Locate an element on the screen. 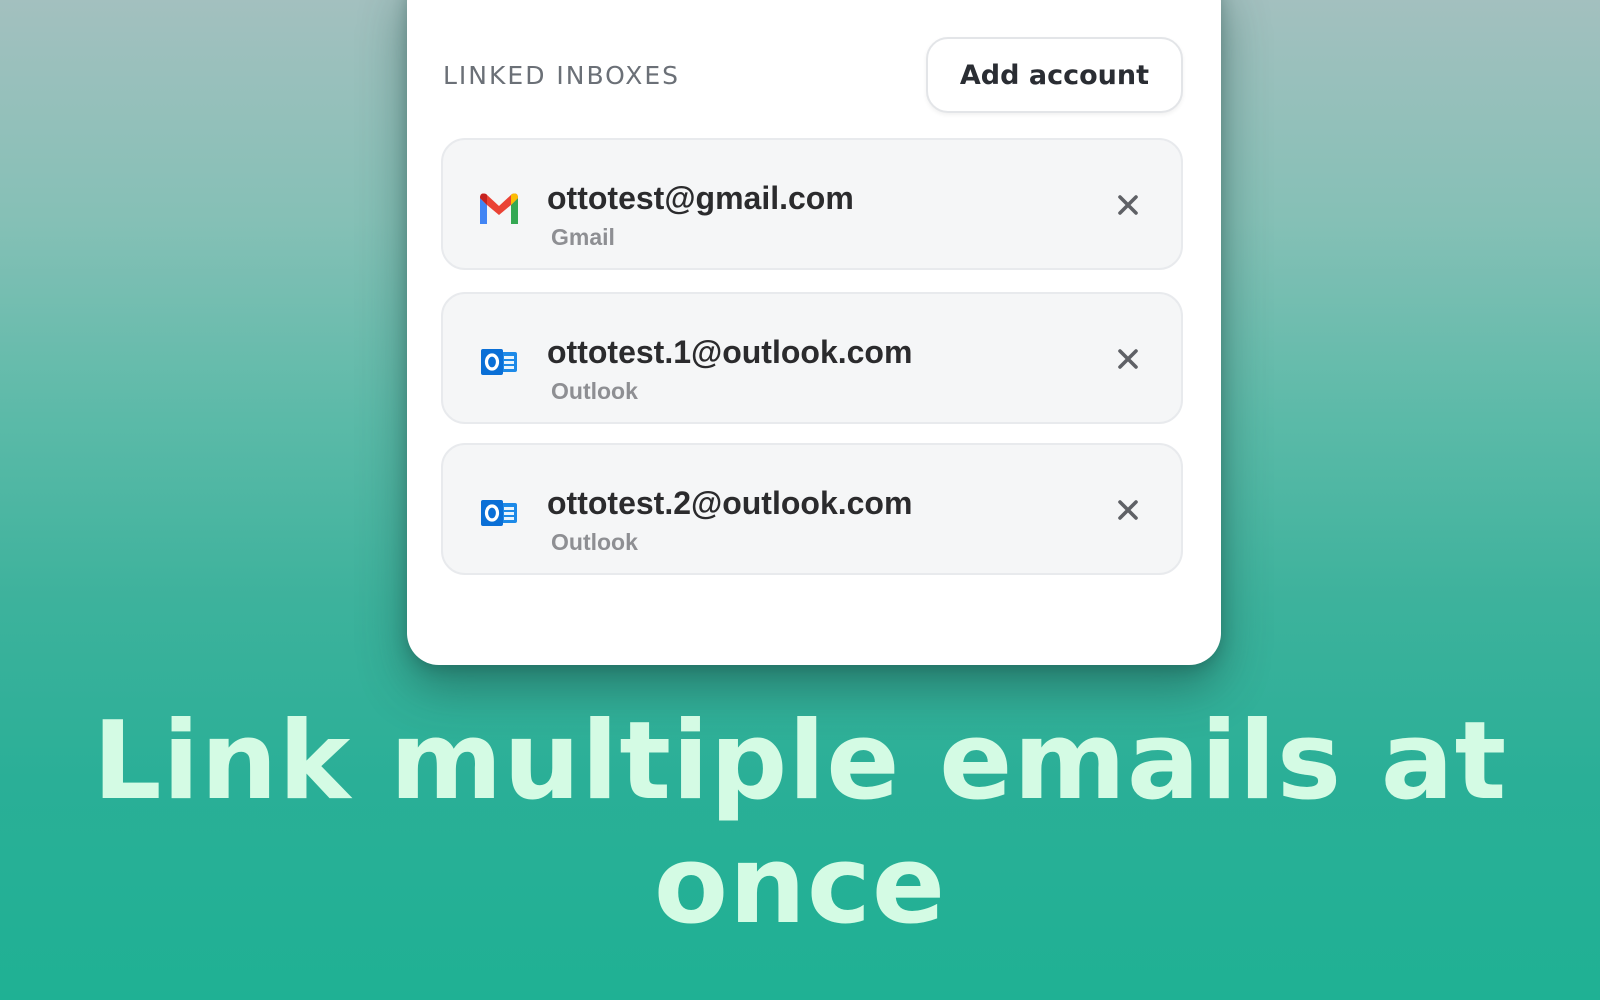  account-card: ottotest.1@outlook.com Outlook is located at coordinates (812, 358).